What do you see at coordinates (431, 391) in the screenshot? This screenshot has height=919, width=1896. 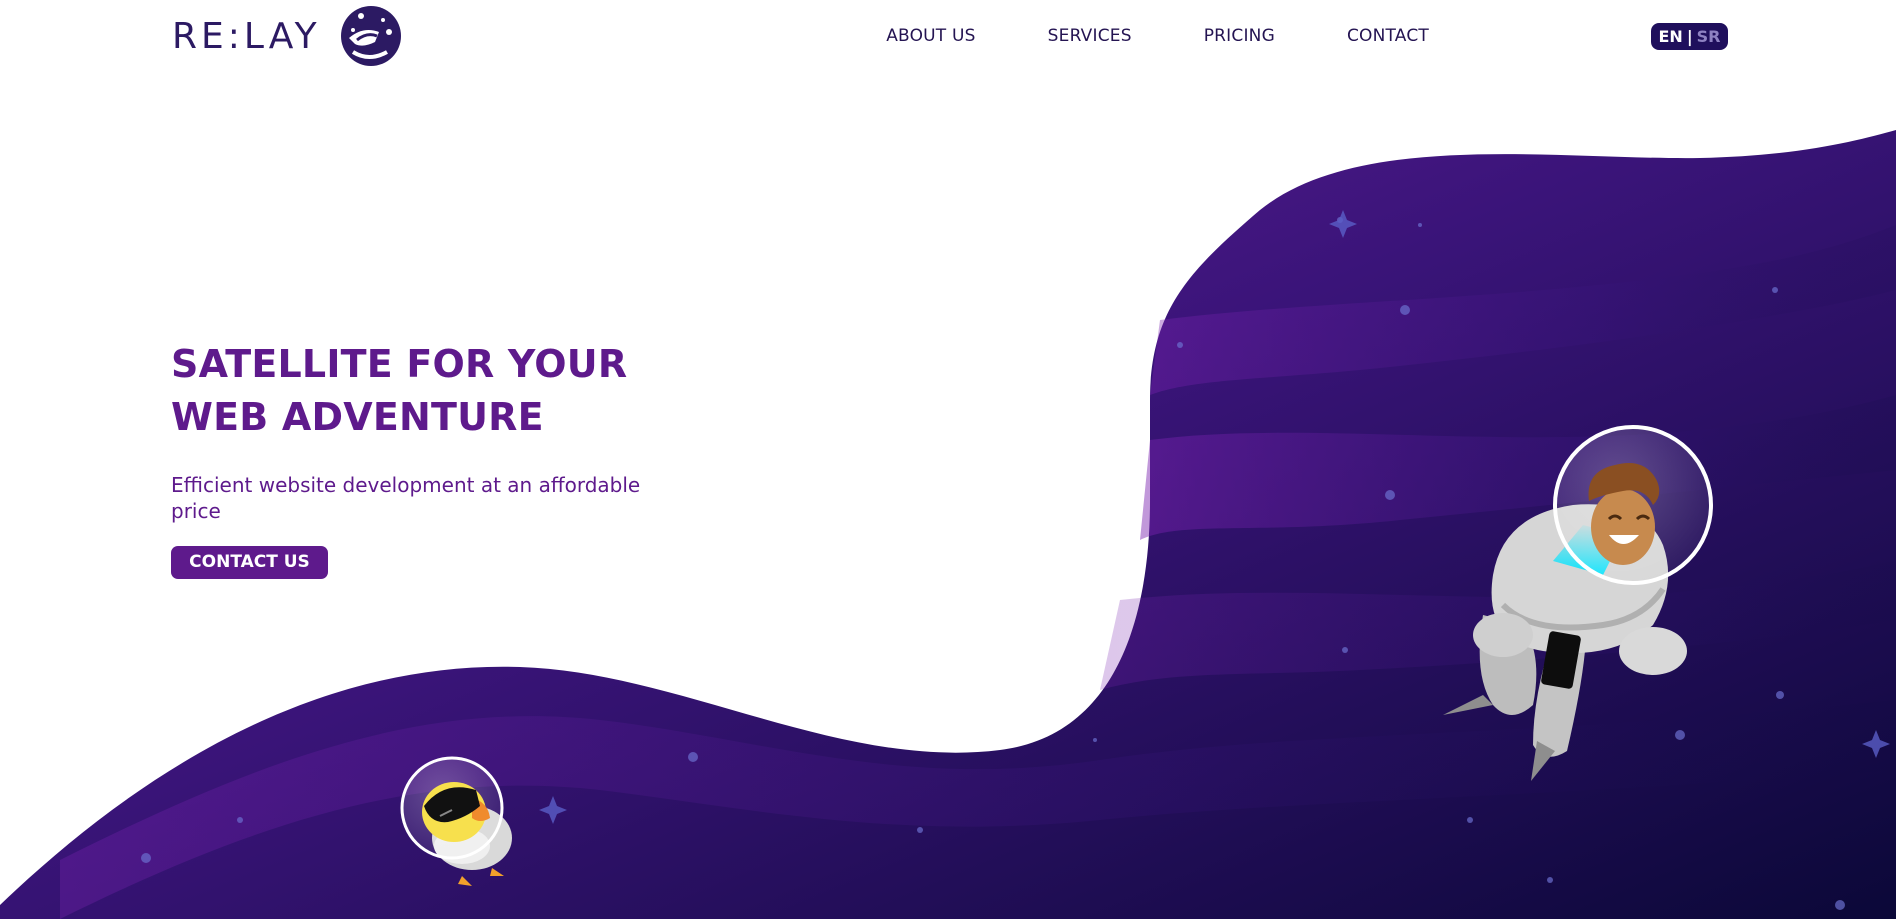 I see `hero-title: SATELLITE FOR YOUR WEB ADVENTURE` at bounding box center [431, 391].